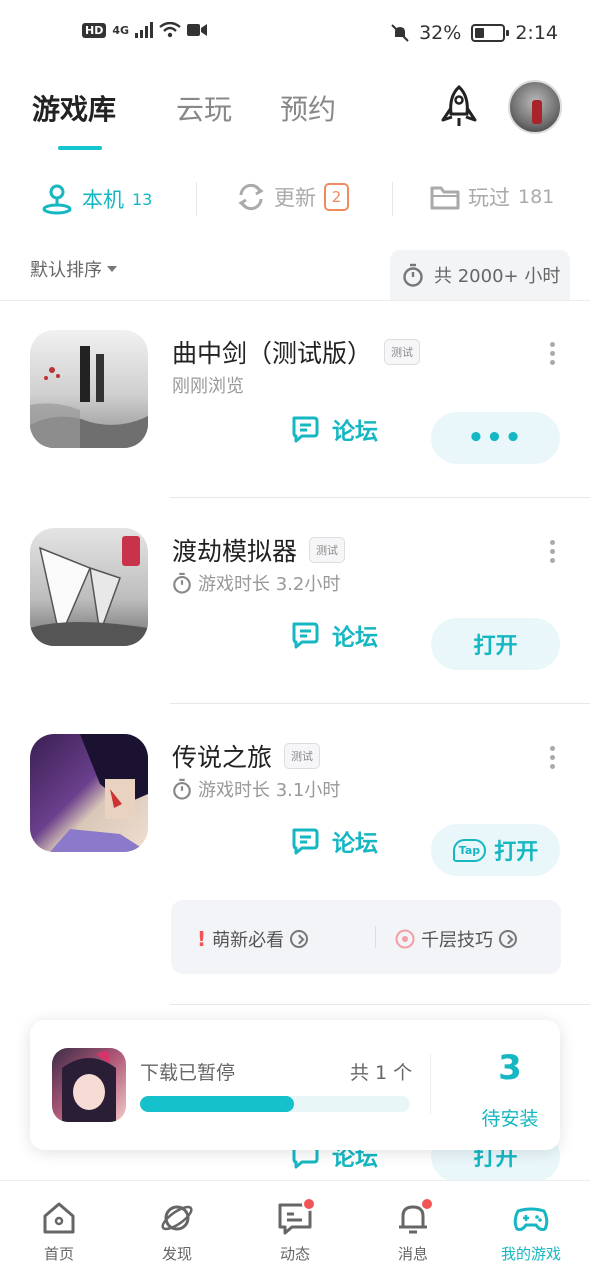 This screenshot has width=590, height=1280. I want to click on tips-panel: ! 萌新必看 千层技巧, so click(366, 937).